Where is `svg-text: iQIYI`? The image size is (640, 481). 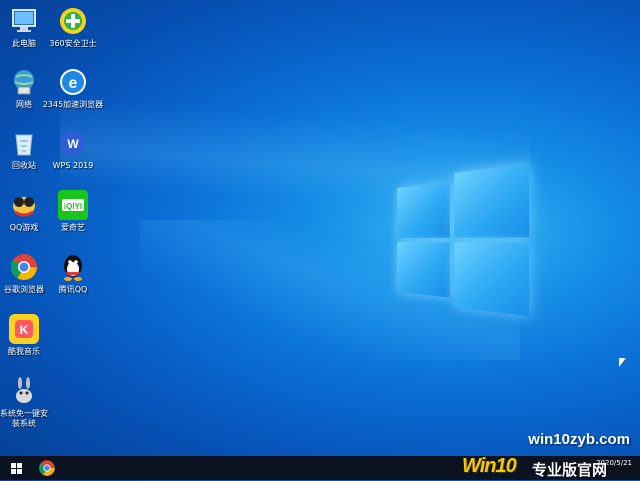
svg-text: iQIYI is located at coordinates (73, 206).